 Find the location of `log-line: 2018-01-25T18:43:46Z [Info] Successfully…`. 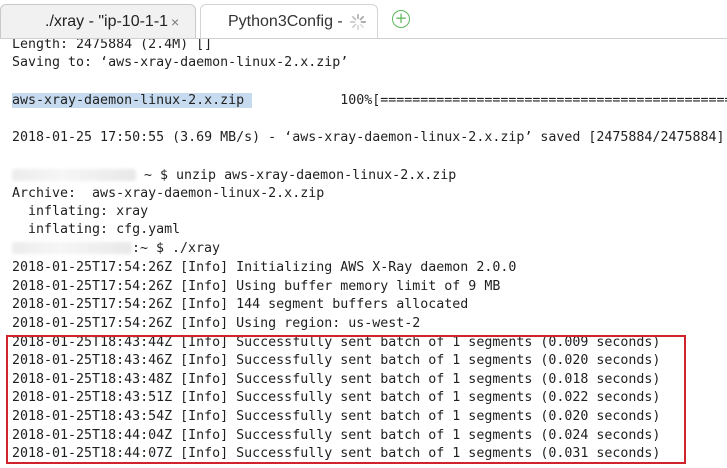

log-line: 2018-01-25T18:43:46Z [Info] Successfully… is located at coordinates (336, 360).